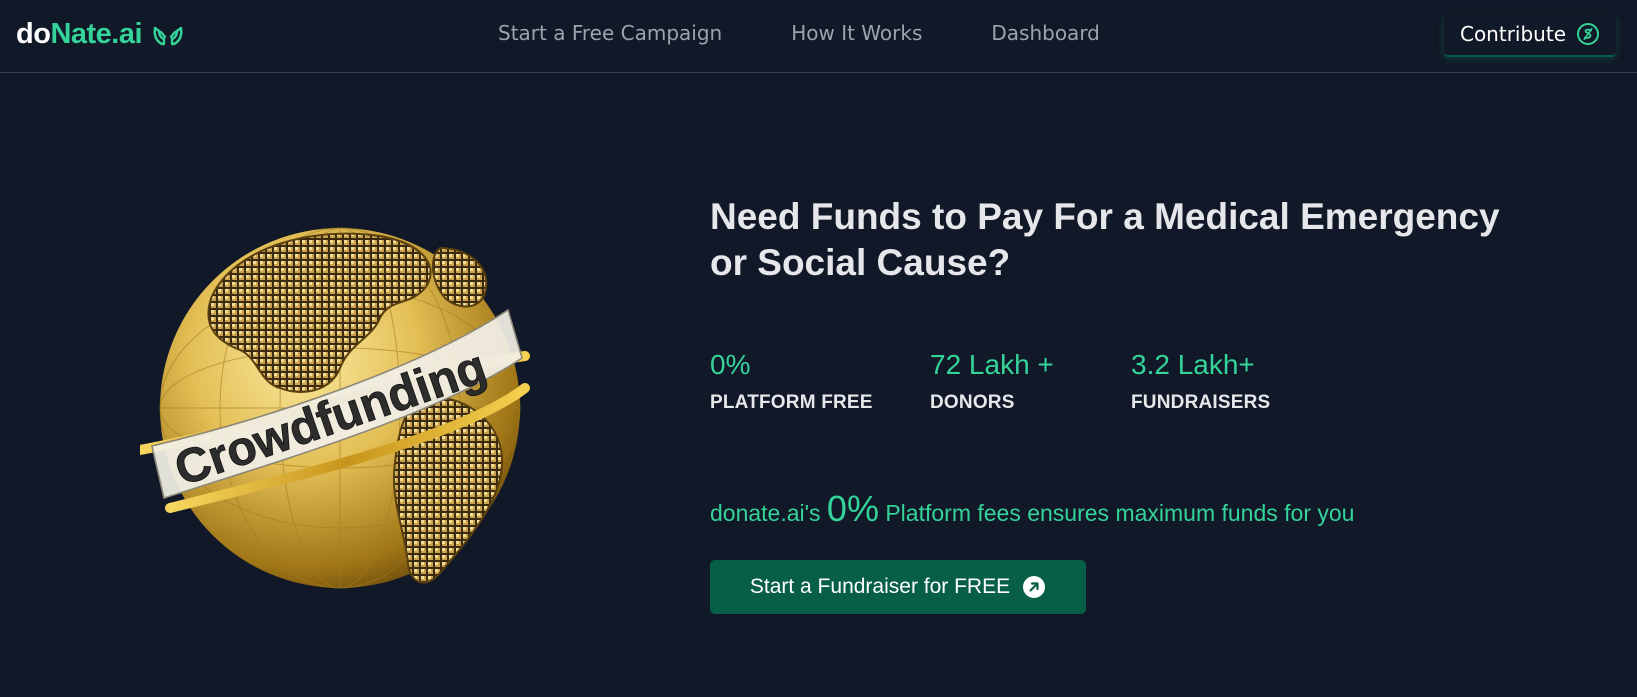 The width and height of the screenshot is (1637, 697). I want to click on contribute-button: Contribute, so click(1530, 34).